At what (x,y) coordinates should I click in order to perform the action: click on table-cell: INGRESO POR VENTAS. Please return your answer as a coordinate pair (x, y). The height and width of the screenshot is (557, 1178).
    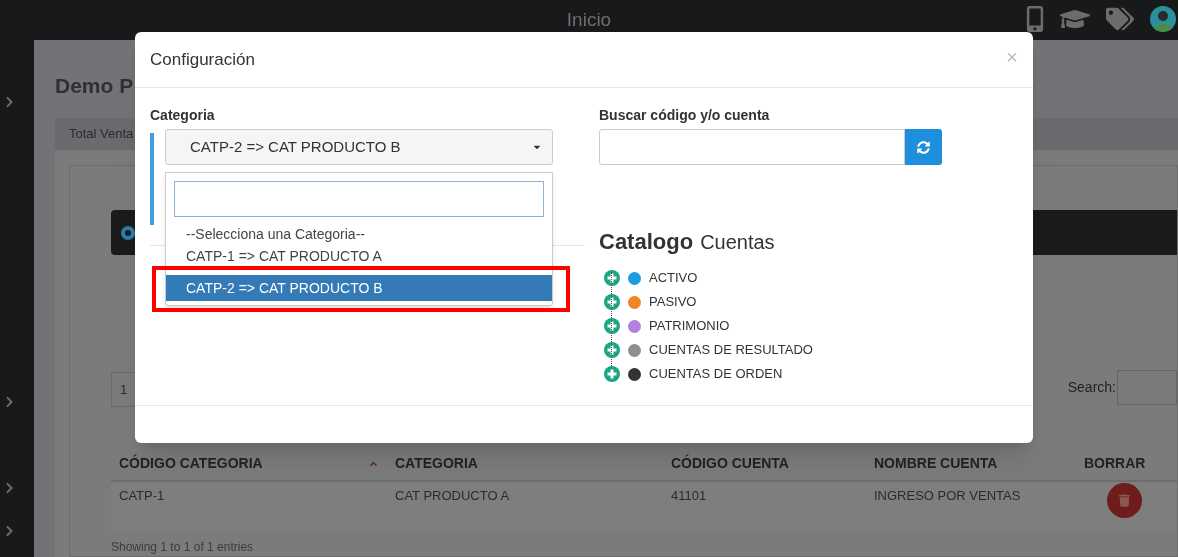
    Looking at the image, I should click on (947, 495).